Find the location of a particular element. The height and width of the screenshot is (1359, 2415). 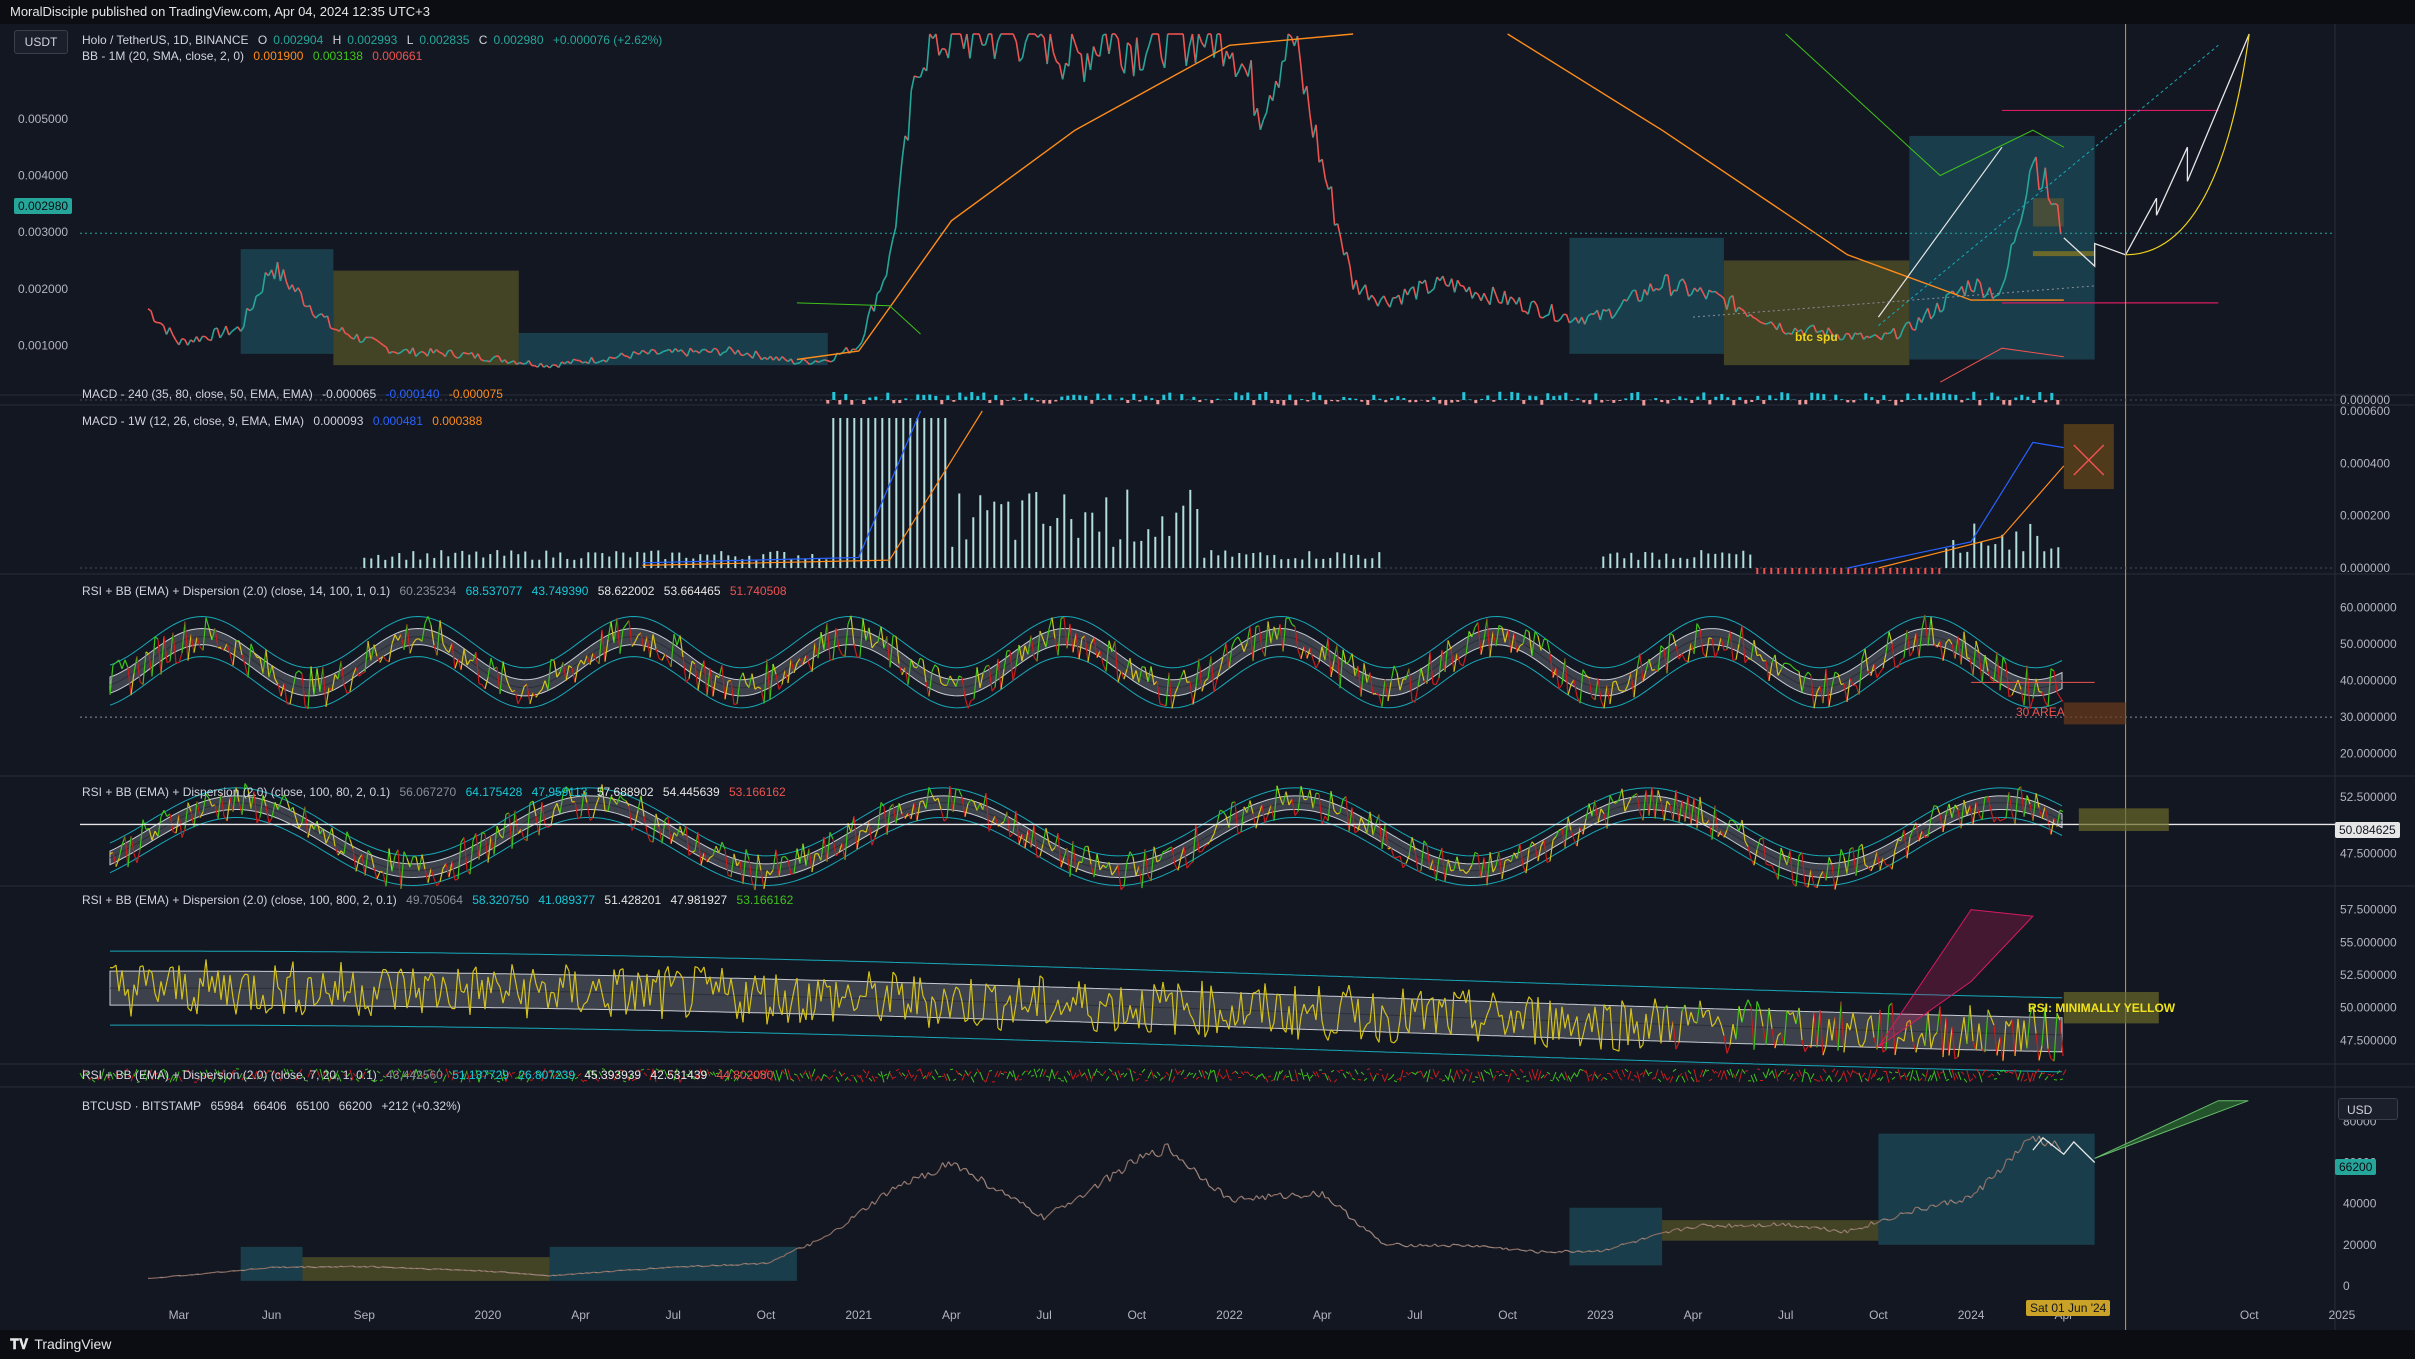

btc-currency-button: USD is located at coordinates (2368, 1109).